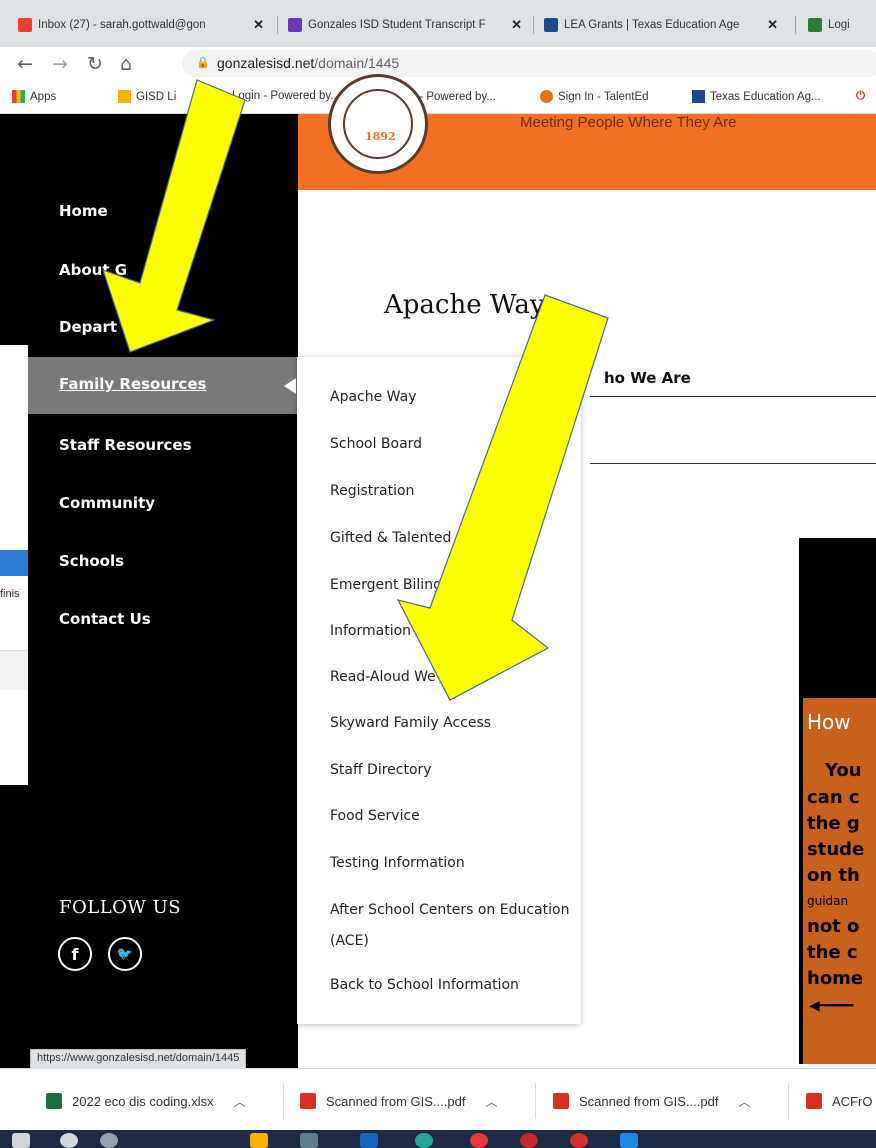  Describe the element at coordinates (373, 397) in the screenshot. I see `dropdown-item-apache-way: Apache Way` at that location.